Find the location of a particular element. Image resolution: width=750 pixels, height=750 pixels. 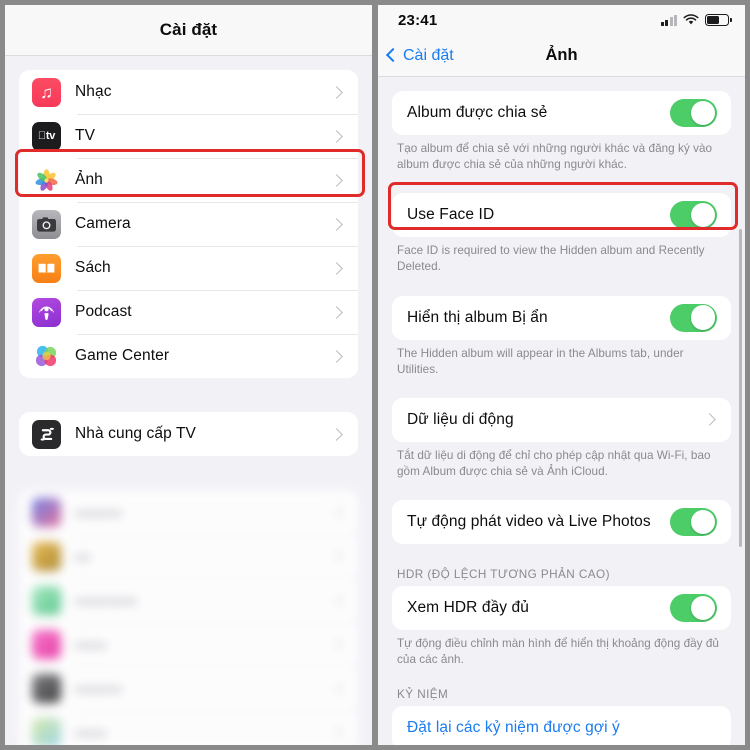

sidebar-item-podcast: Podcast is located at coordinates (188, 312).